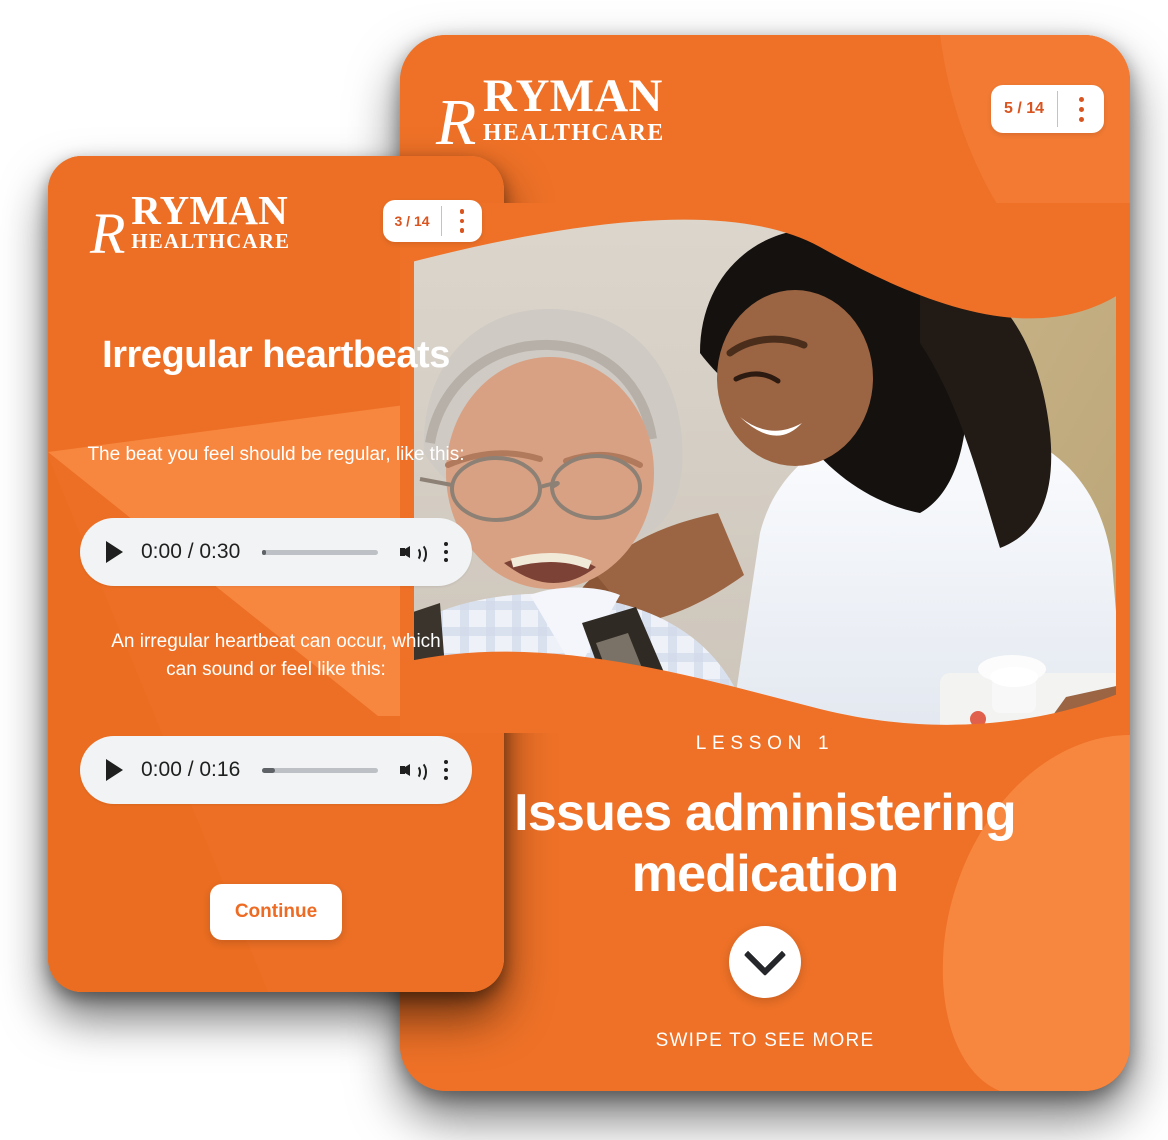 This screenshot has height=1140, width=1168. I want to click on lesson-header: R RYMAN HEALTHCARE 3 / 14, so click(286, 226).